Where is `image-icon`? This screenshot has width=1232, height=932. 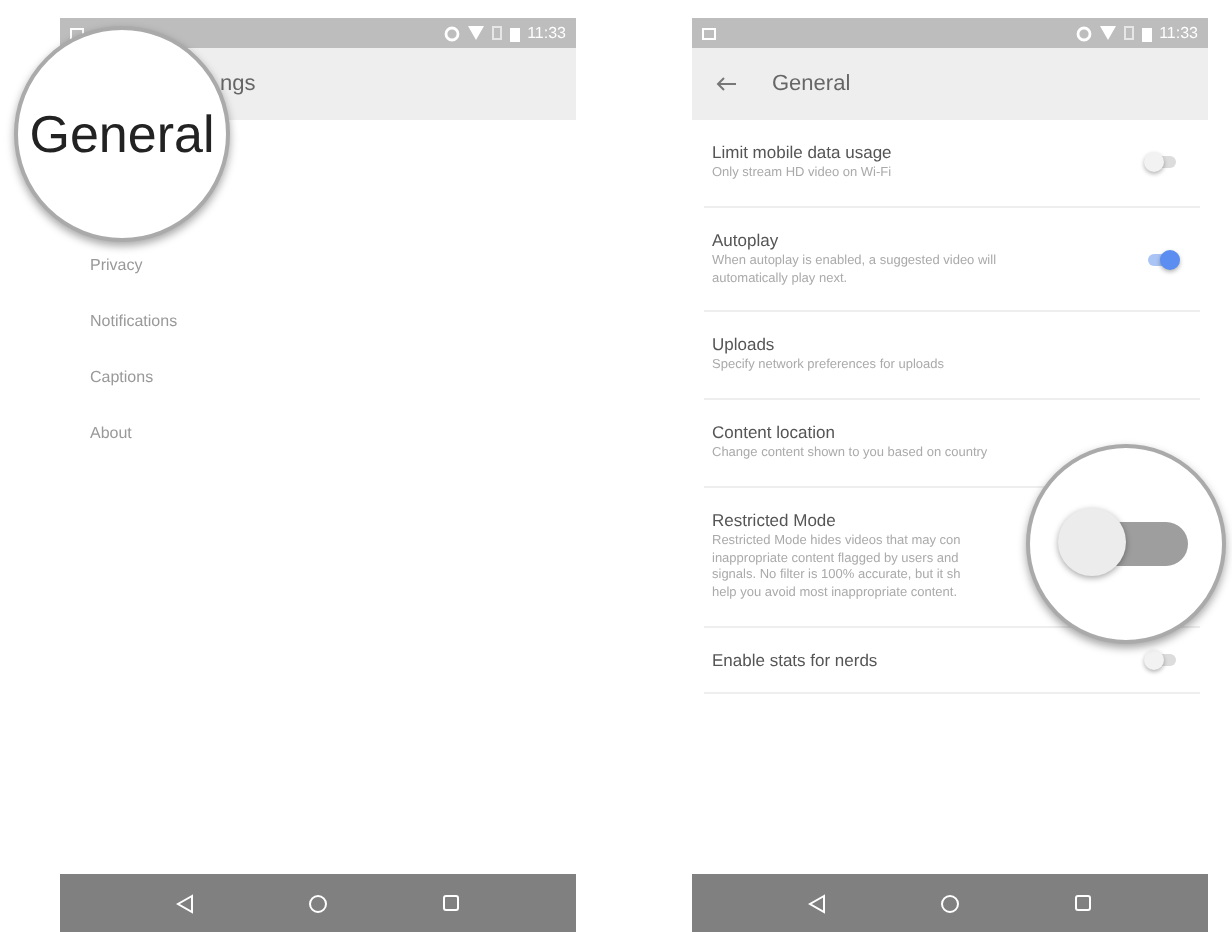
image-icon is located at coordinates (709, 33).